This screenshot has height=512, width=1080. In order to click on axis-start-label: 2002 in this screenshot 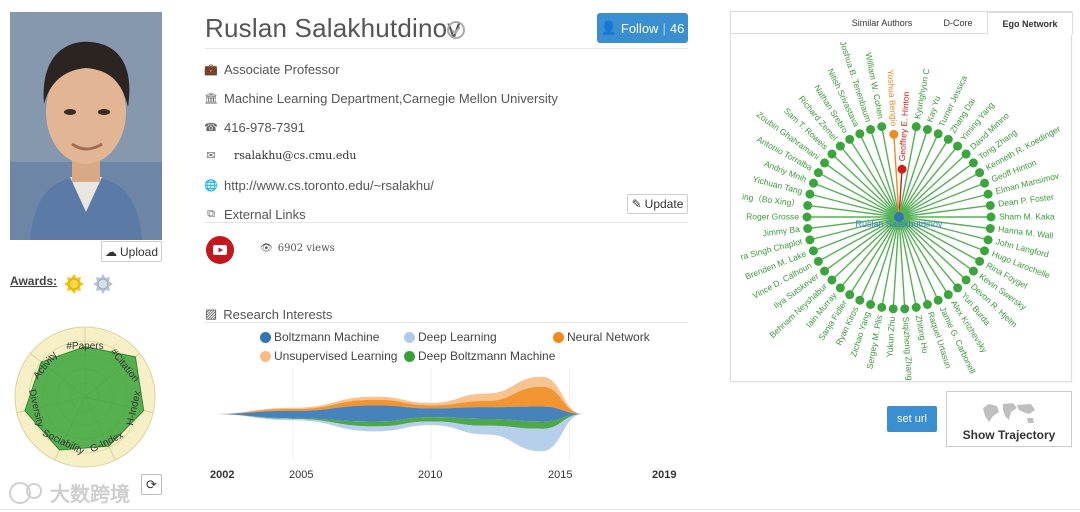, I will do `click(222, 475)`.